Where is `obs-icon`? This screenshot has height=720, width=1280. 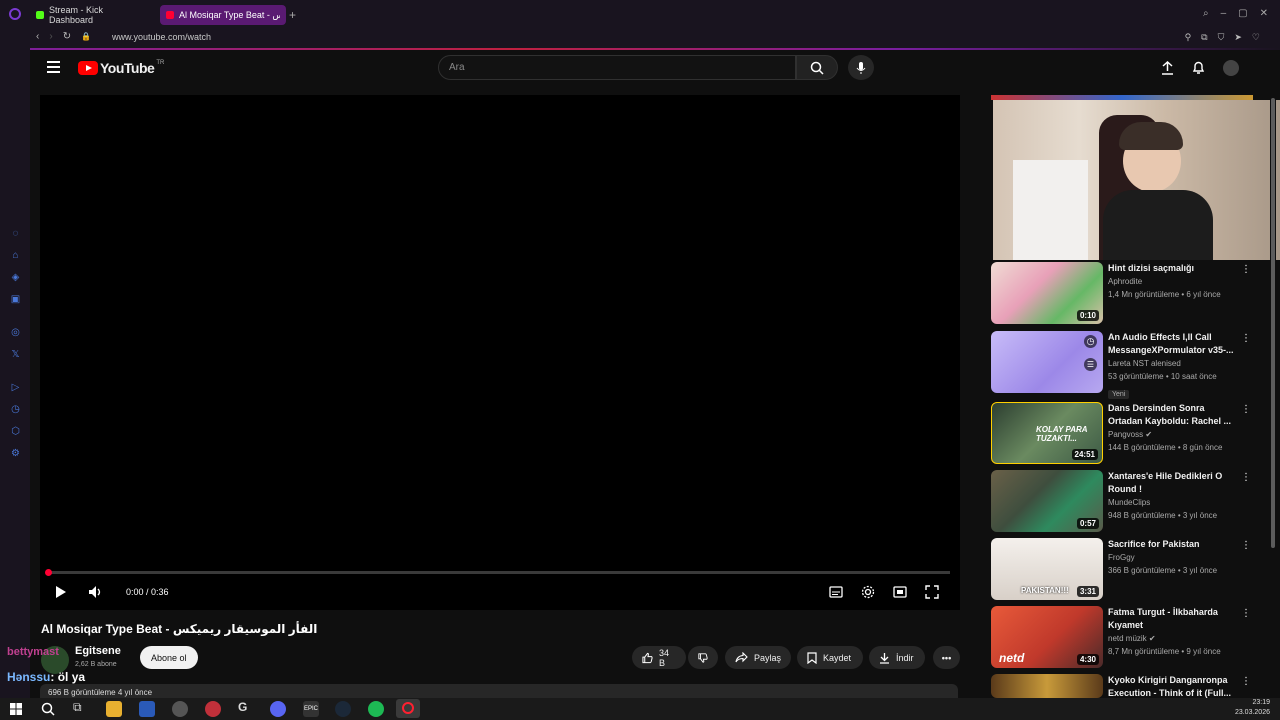
obs-icon is located at coordinates (180, 709).